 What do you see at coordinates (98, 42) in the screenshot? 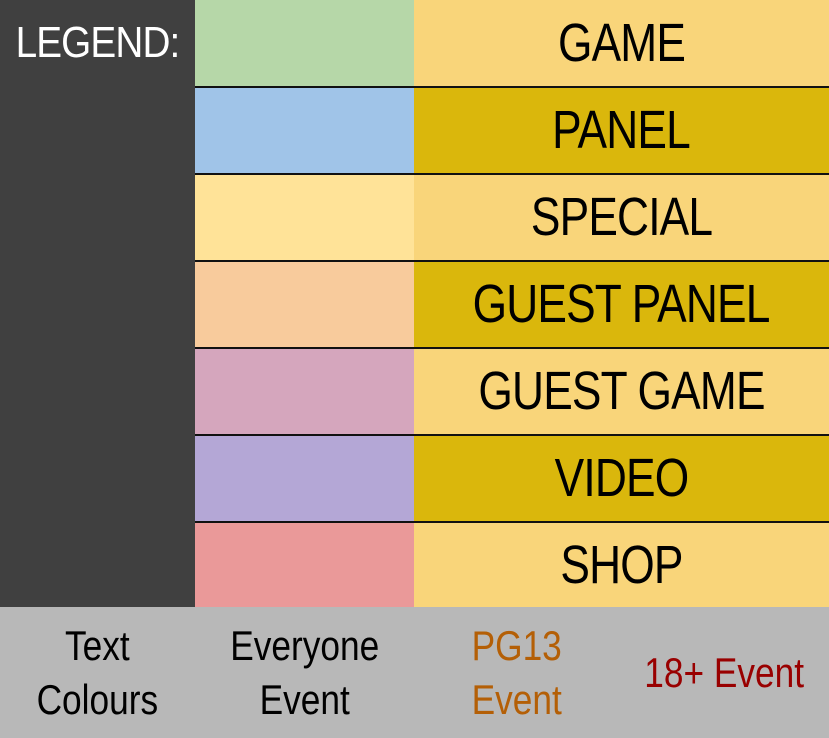
I see `legend-title: LEGEND:` at bounding box center [98, 42].